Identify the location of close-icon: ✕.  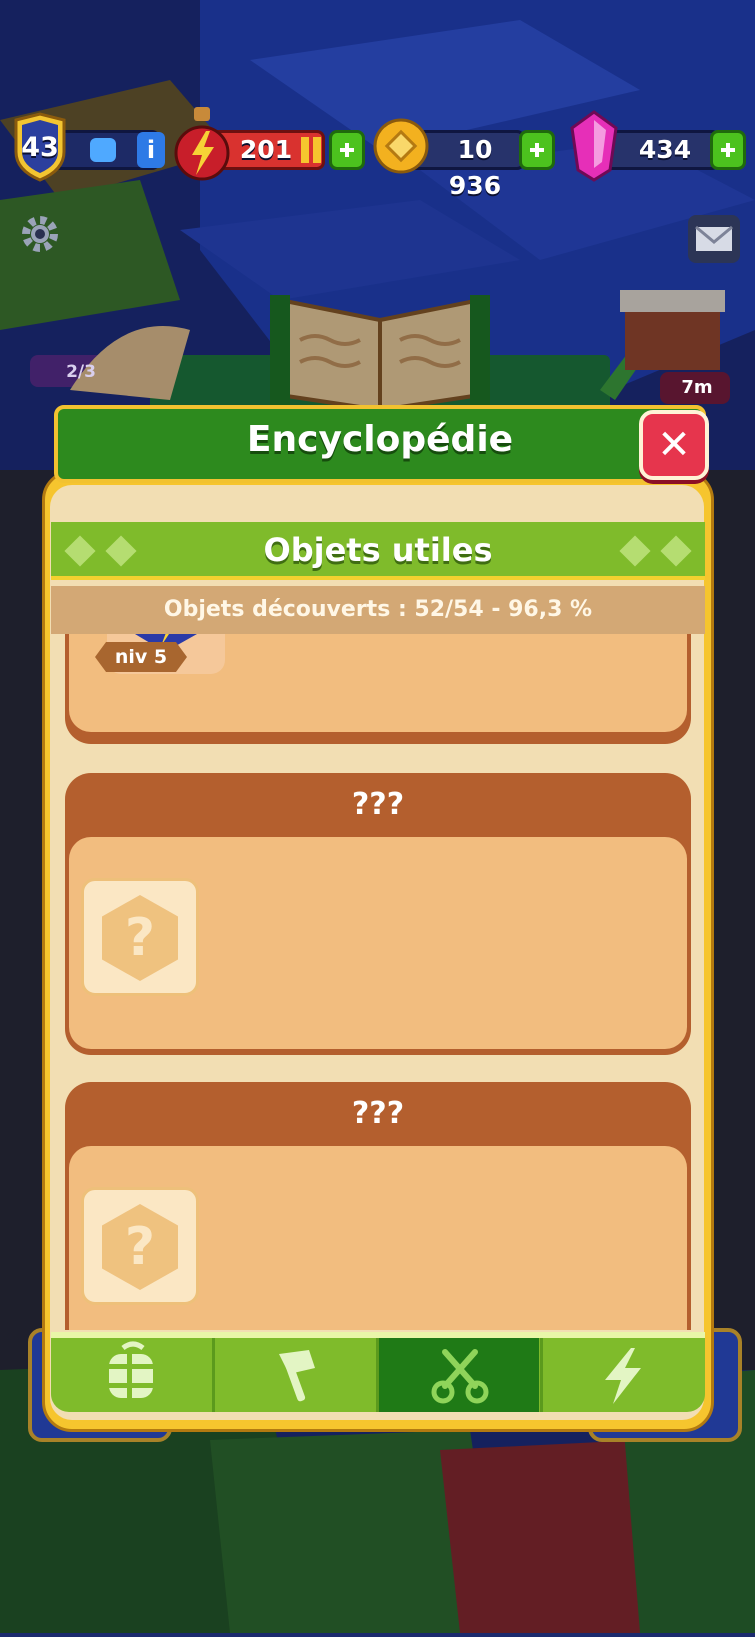
(674, 445).